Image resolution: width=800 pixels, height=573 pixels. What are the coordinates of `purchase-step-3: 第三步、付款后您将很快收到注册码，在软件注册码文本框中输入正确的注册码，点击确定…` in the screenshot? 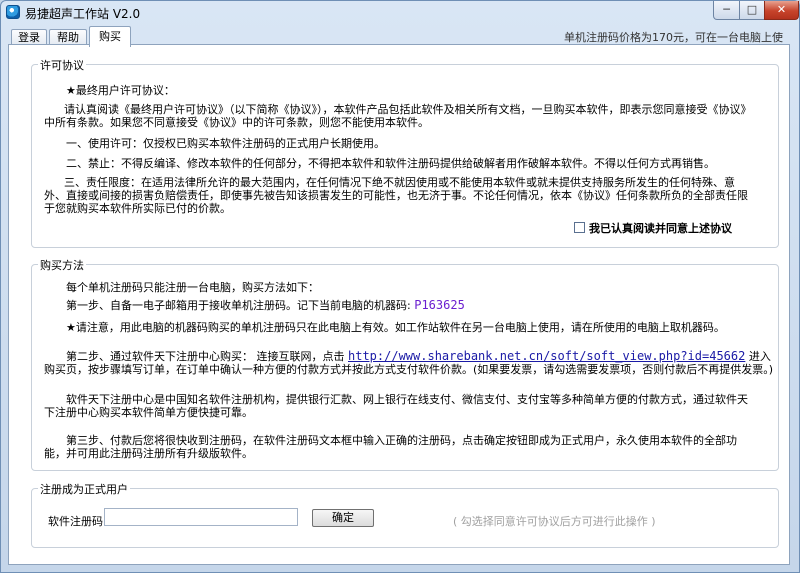 It's located at (390, 447).